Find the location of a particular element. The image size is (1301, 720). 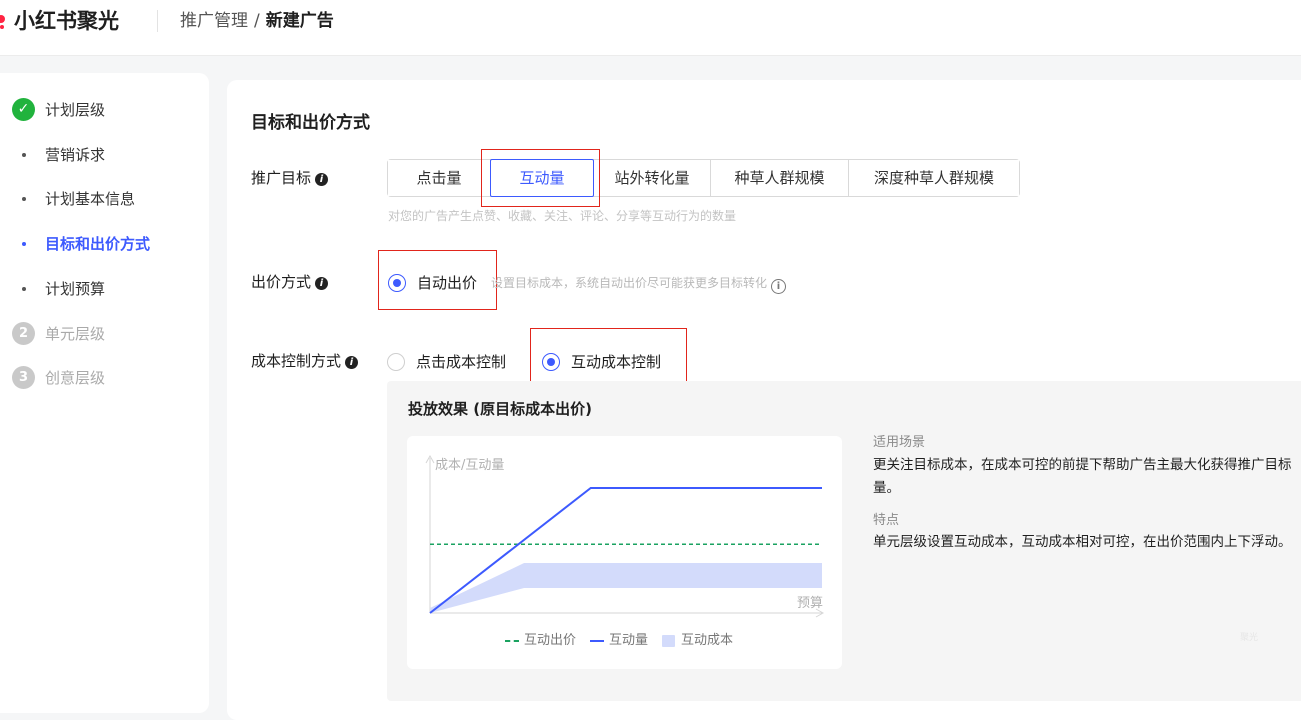

top-header: 小红书聚光 推广管理 / 新建广告 is located at coordinates (650, 28).